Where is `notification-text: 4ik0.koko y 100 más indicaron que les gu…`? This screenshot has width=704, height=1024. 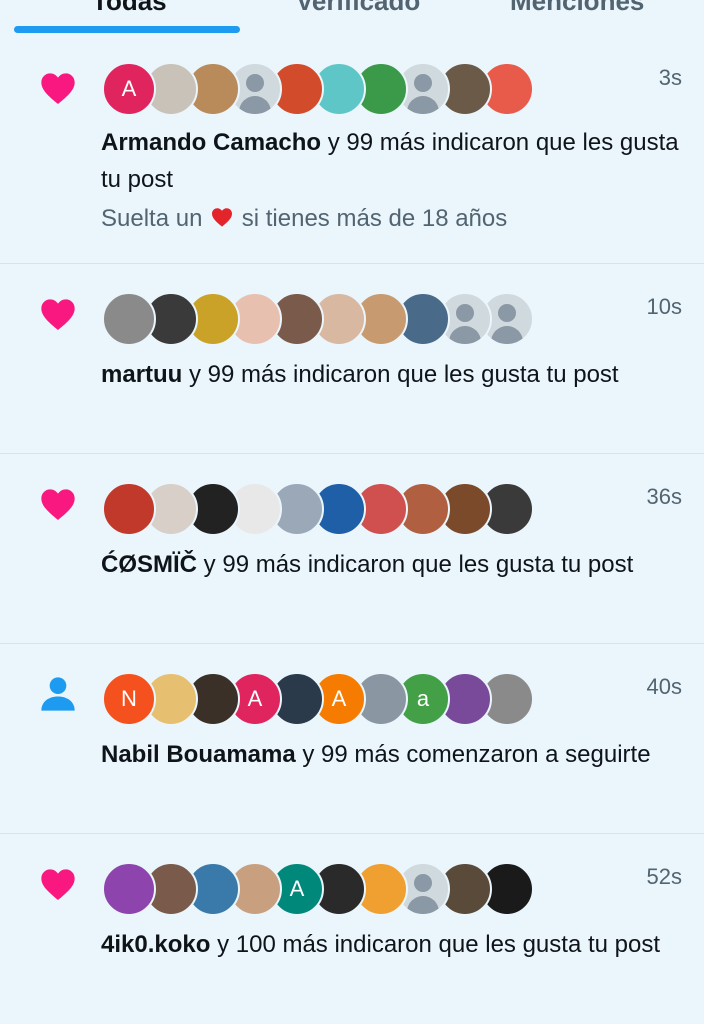
notification-text: 4ik0.koko y 100 más indicaron que les gu… is located at coordinates (396, 944).